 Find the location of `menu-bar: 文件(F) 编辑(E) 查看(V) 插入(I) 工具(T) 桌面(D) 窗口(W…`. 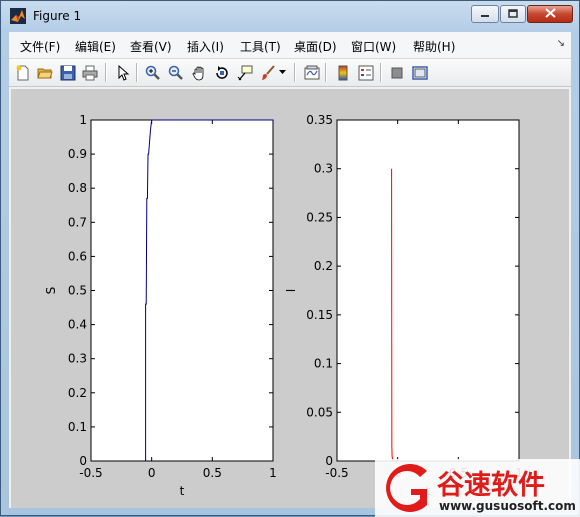

menu-bar: 文件(F) 编辑(E) 查看(V) 插入(I) 工具(T) 桌面(D) 窗口(W… is located at coordinates (290, 45).